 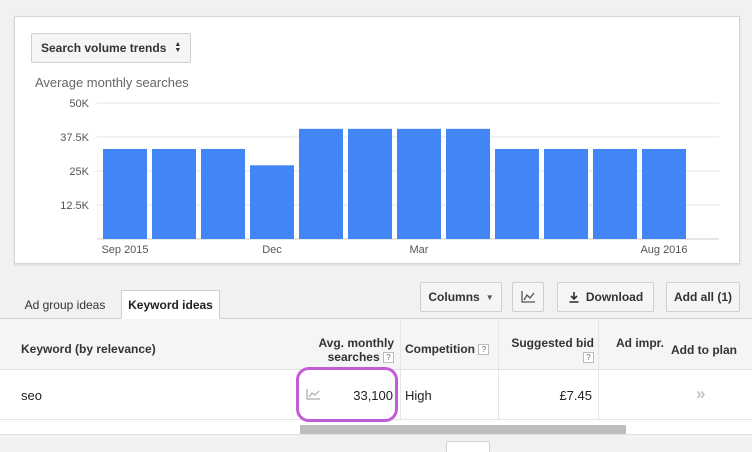 I want to click on tab-keyword-ideas: Keyword ideas, so click(x=170, y=304).